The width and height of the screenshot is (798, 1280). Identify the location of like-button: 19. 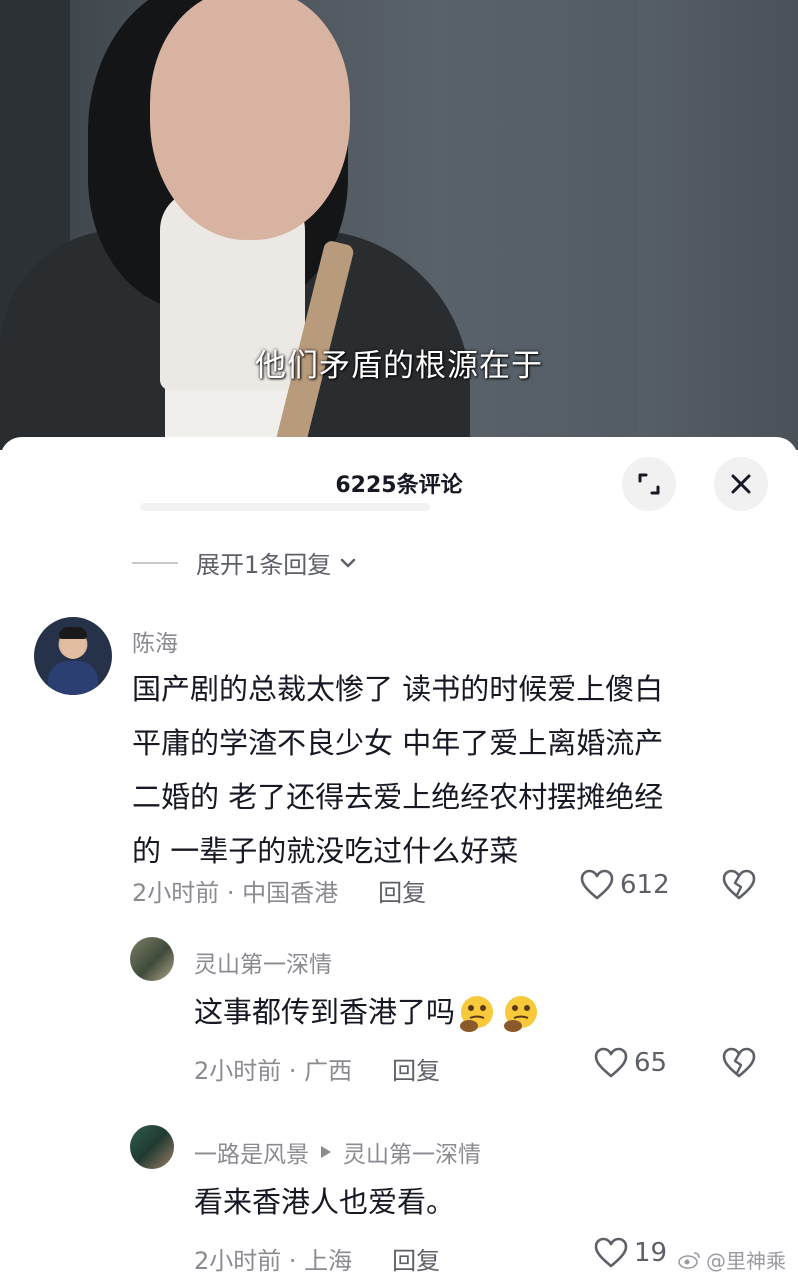
(630, 1253).